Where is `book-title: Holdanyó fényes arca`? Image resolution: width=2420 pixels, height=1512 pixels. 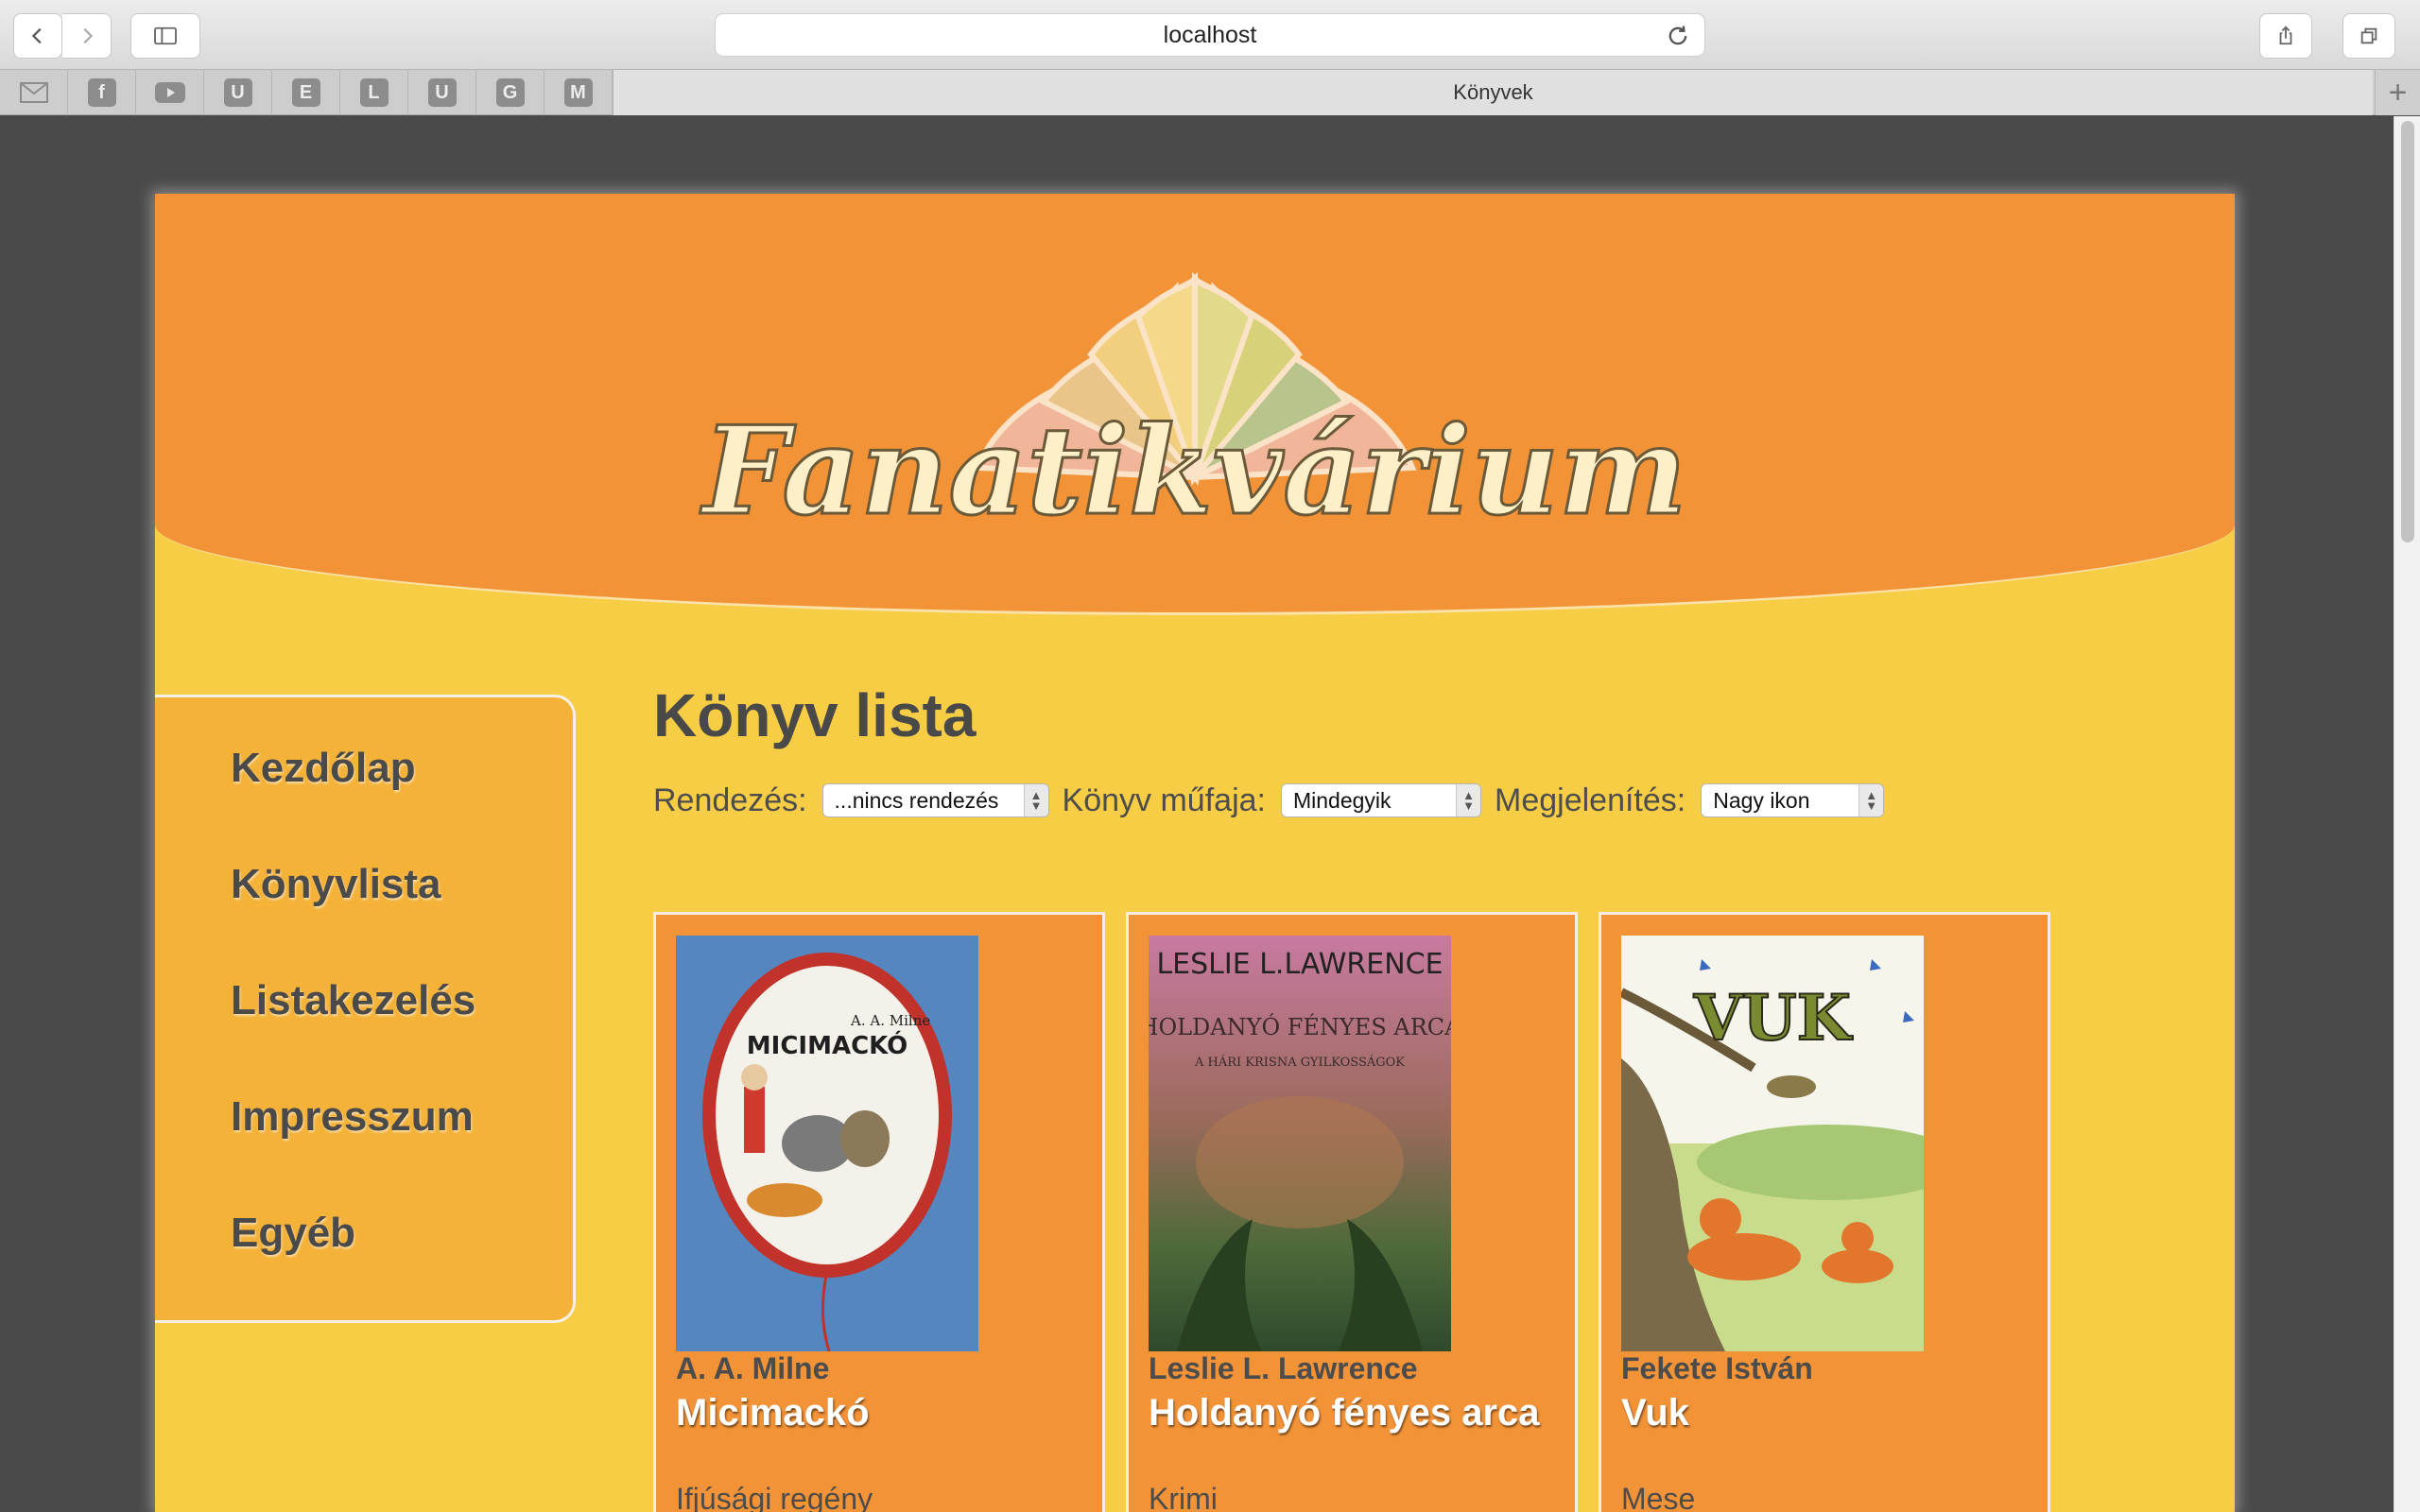 book-title: Holdanyó fényes arca is located at coordinates (1345, 1413).